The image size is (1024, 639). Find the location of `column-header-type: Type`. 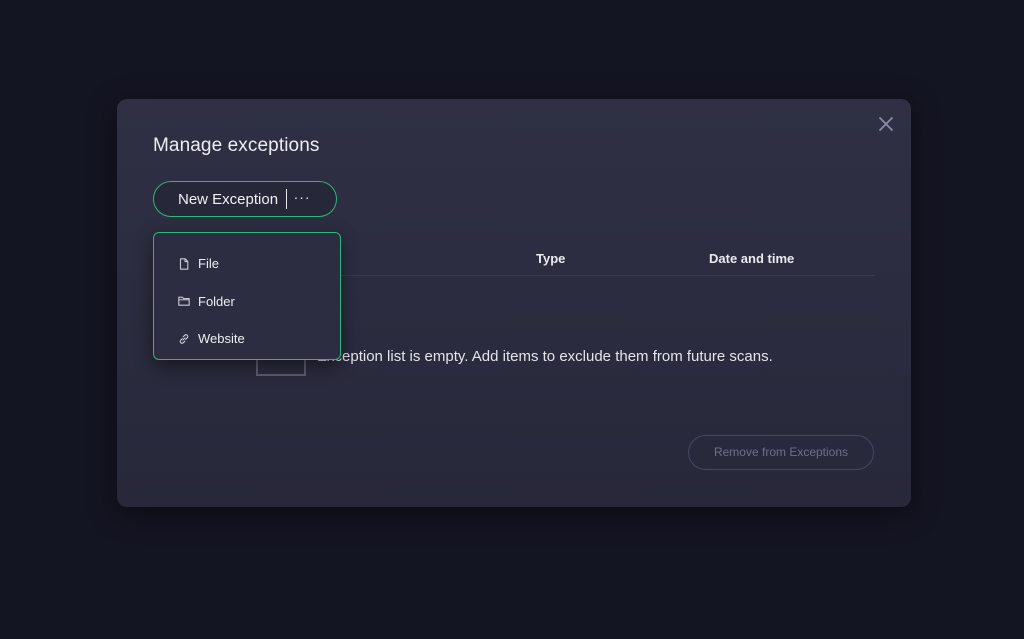

column-header-type: Type is located at coordinates (550, 258).